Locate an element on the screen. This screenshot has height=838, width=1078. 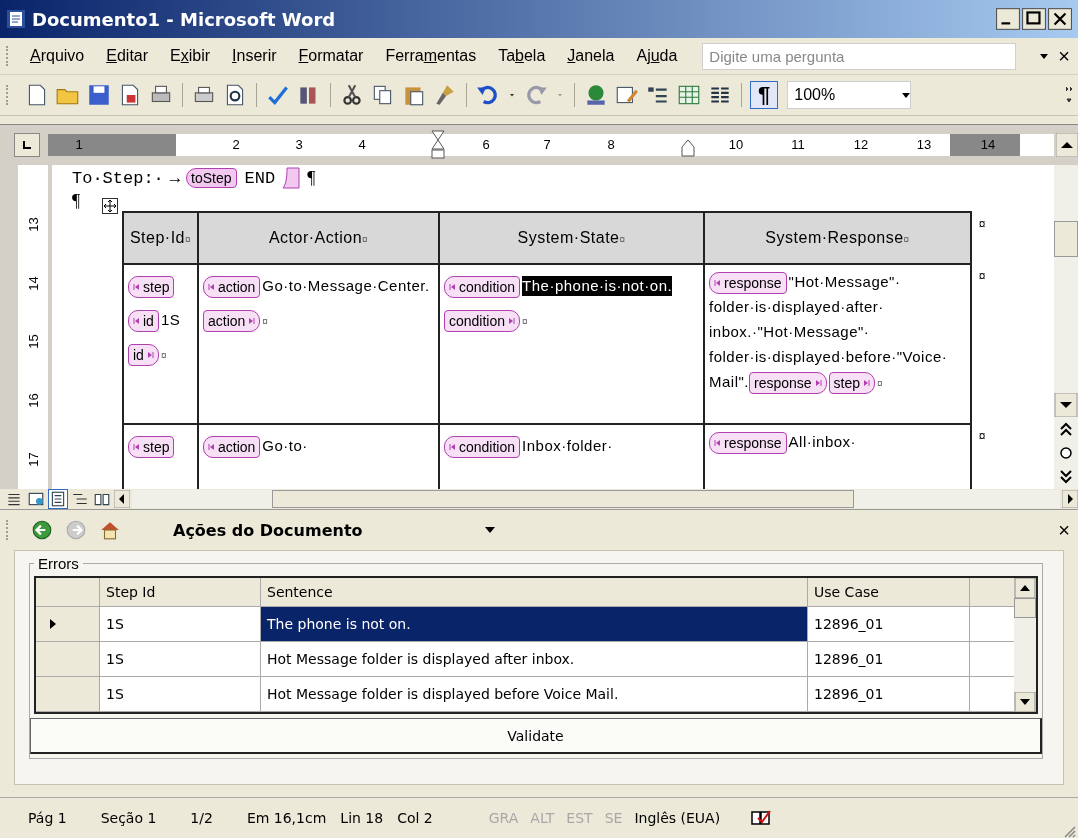
paragraph-mark: ¶ is located at coordinates (311, 178).